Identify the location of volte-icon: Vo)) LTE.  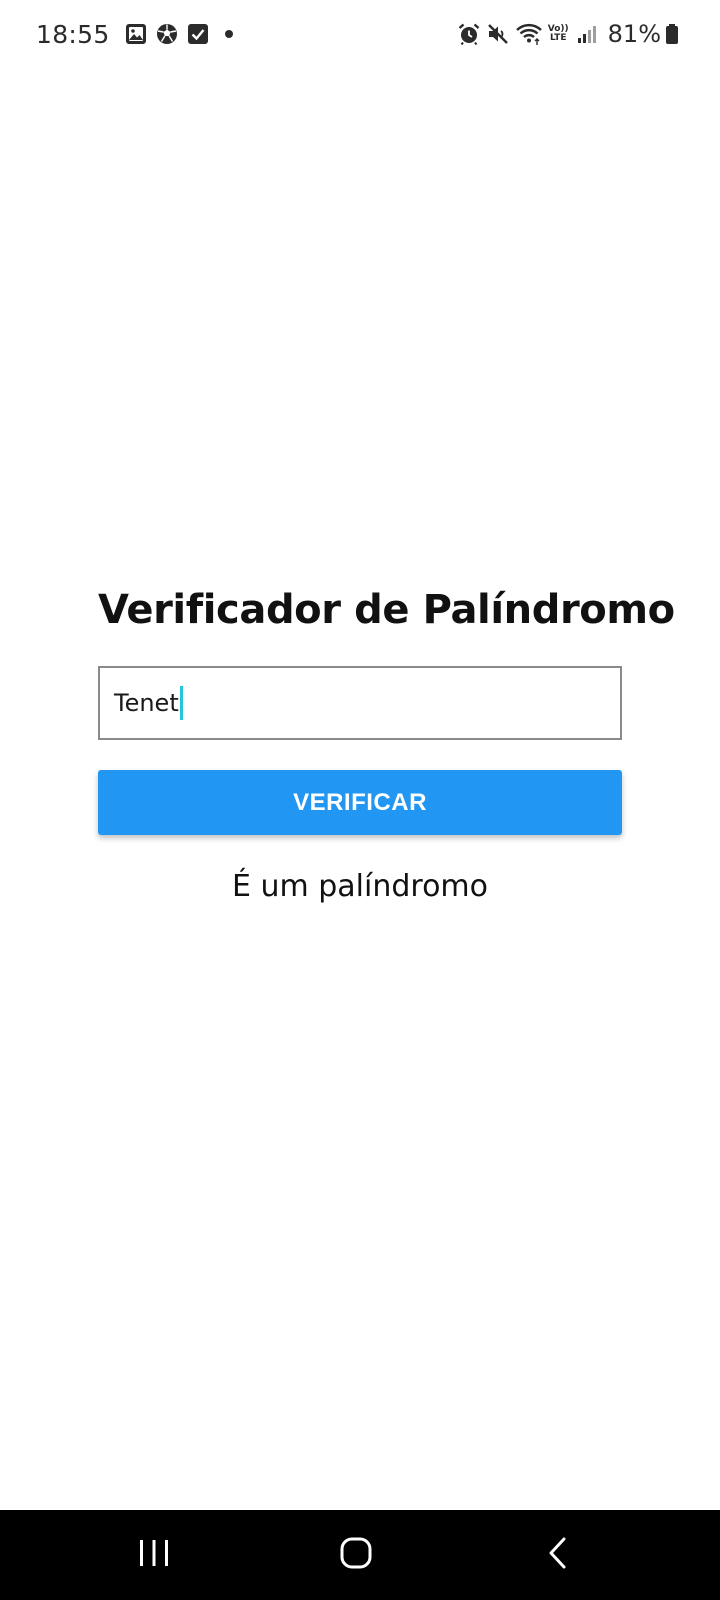
(558, 34).